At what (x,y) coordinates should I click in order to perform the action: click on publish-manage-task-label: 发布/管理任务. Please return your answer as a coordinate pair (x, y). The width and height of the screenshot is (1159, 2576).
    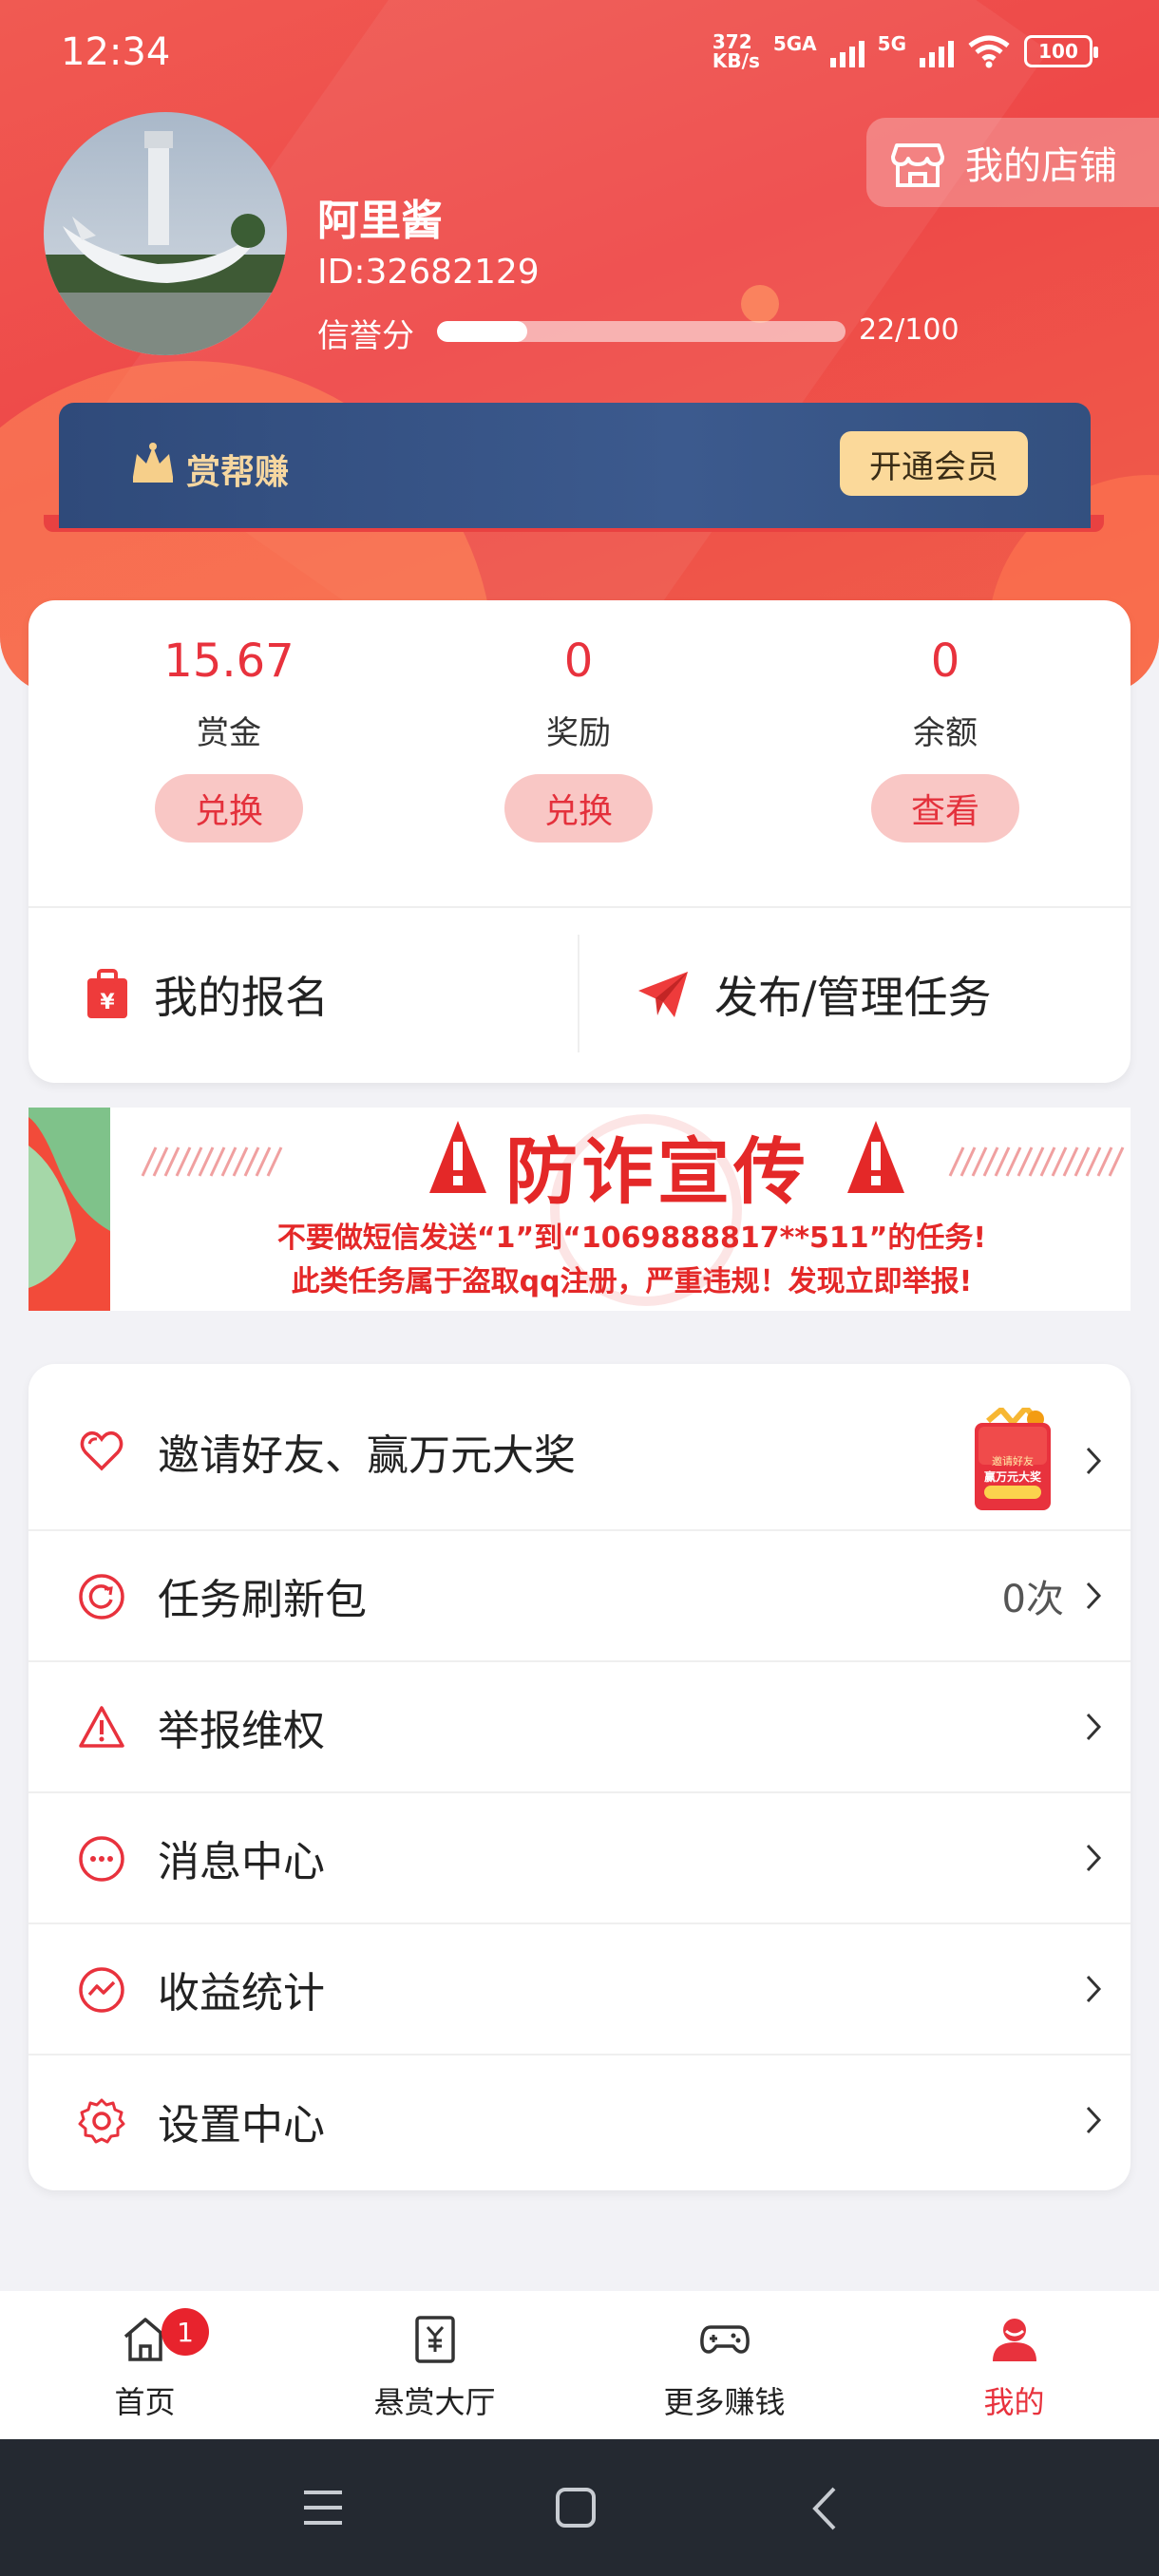
    Looking at the image, I should click on (853, 998).